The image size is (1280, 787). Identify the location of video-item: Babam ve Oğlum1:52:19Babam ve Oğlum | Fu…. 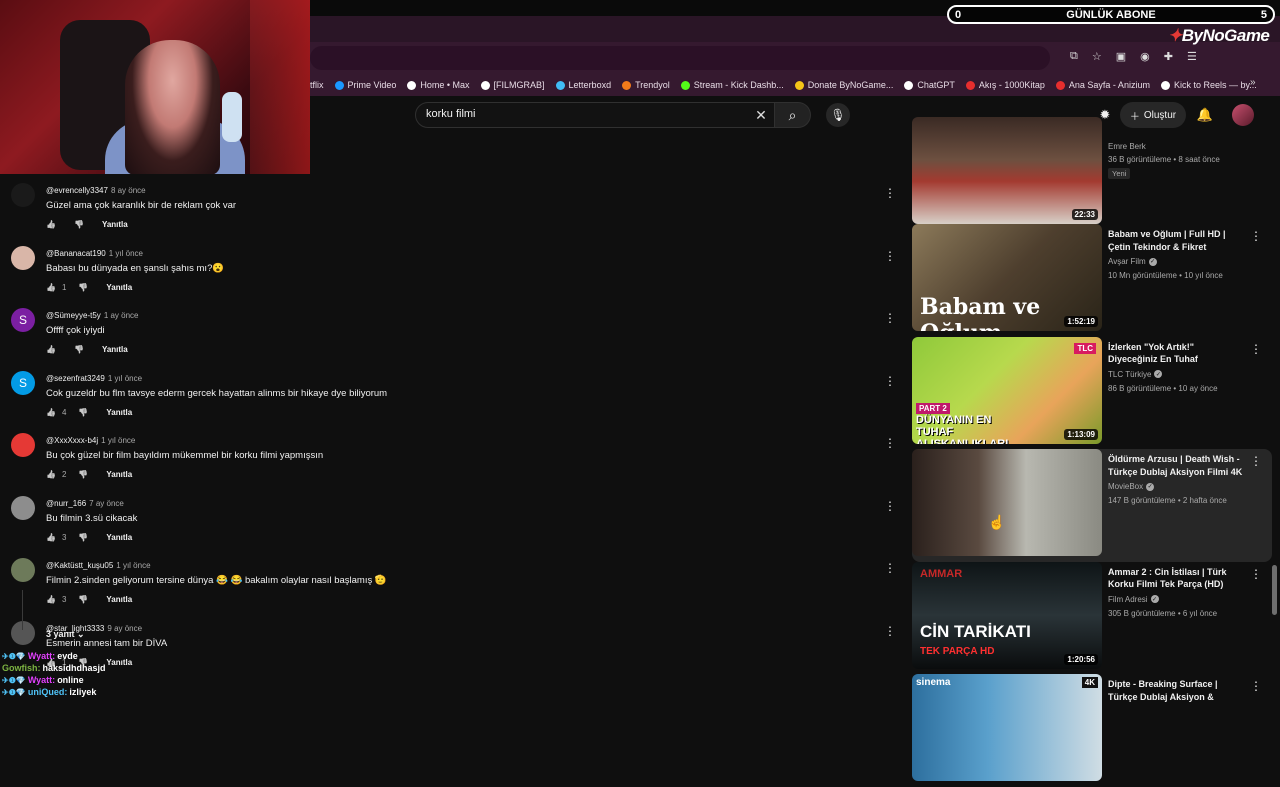
(1092, 280).